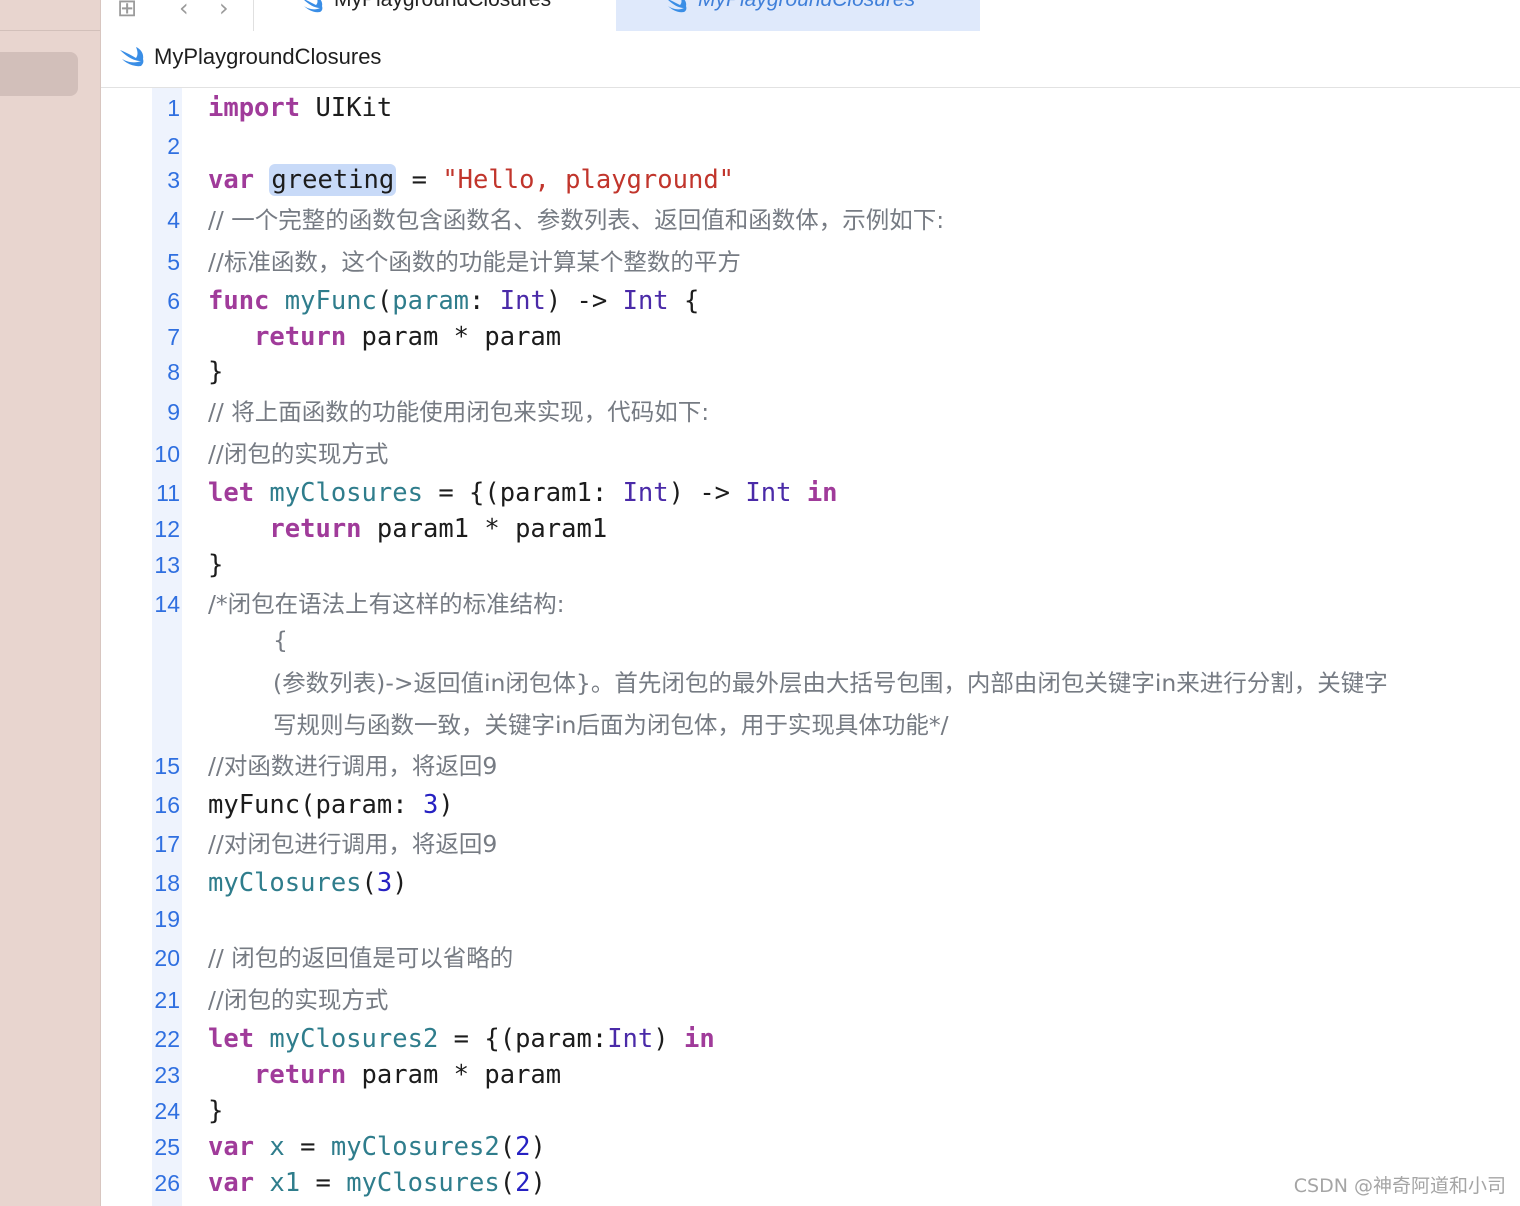 The image size is (1520, 1206). Describe the element at coordinates (173, 412) in the screenshot. I see `line-number: 9` at that location.